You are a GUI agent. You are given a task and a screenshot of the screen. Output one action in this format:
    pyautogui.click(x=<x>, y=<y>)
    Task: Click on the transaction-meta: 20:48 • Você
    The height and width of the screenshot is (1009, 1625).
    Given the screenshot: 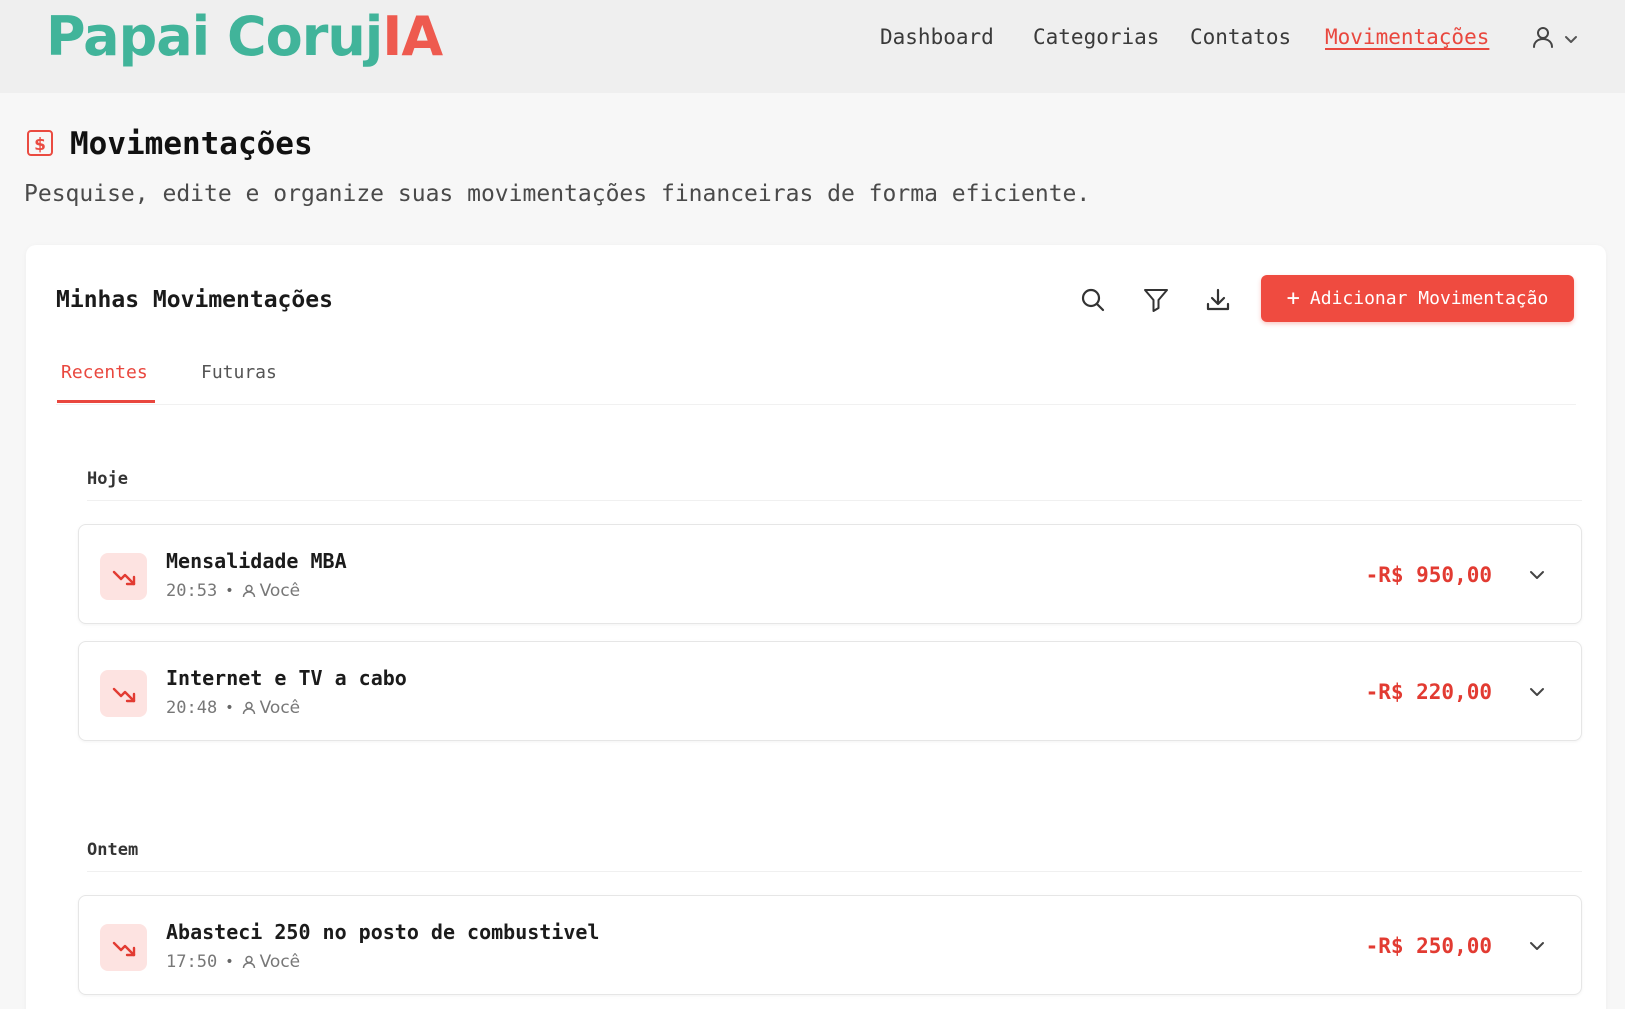 What is the action you would take?
    pyautogui.click(x=233, y=708)
    